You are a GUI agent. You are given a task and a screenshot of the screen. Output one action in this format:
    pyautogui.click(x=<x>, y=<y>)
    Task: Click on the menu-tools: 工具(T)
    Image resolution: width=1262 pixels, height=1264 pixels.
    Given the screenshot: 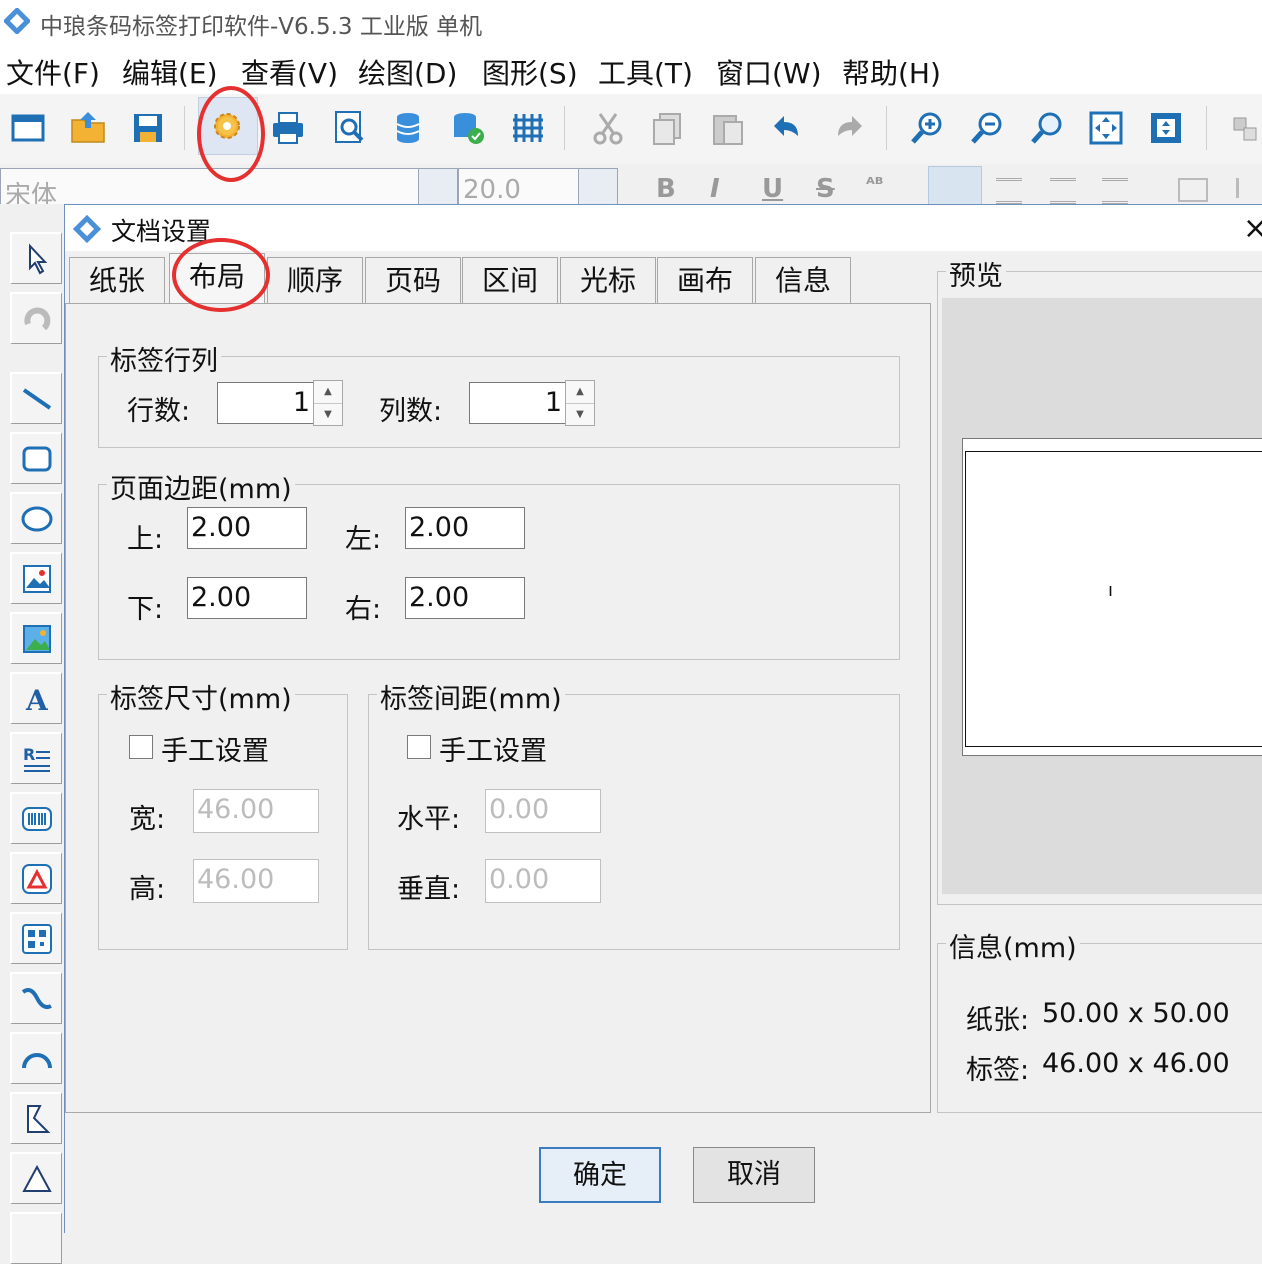 What is the action you would take?
    pyautogui.click(x=645, y=72)
    